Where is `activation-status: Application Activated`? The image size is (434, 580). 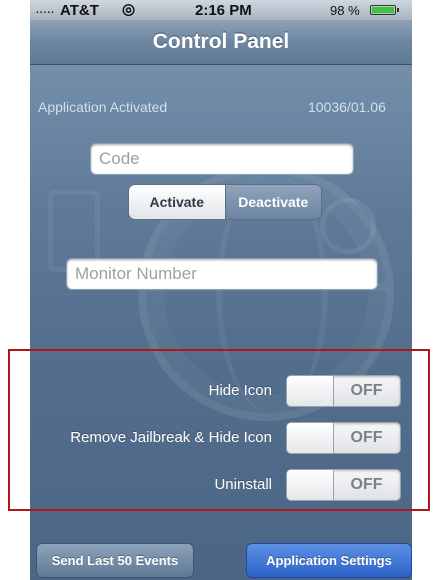 activation-status: Application Activated is located at coordinates (103, 107).